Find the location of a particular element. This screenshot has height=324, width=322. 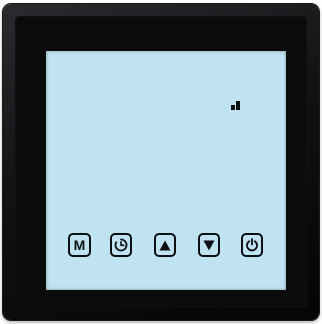

mode-button: M is located at coordinates (79, 245).